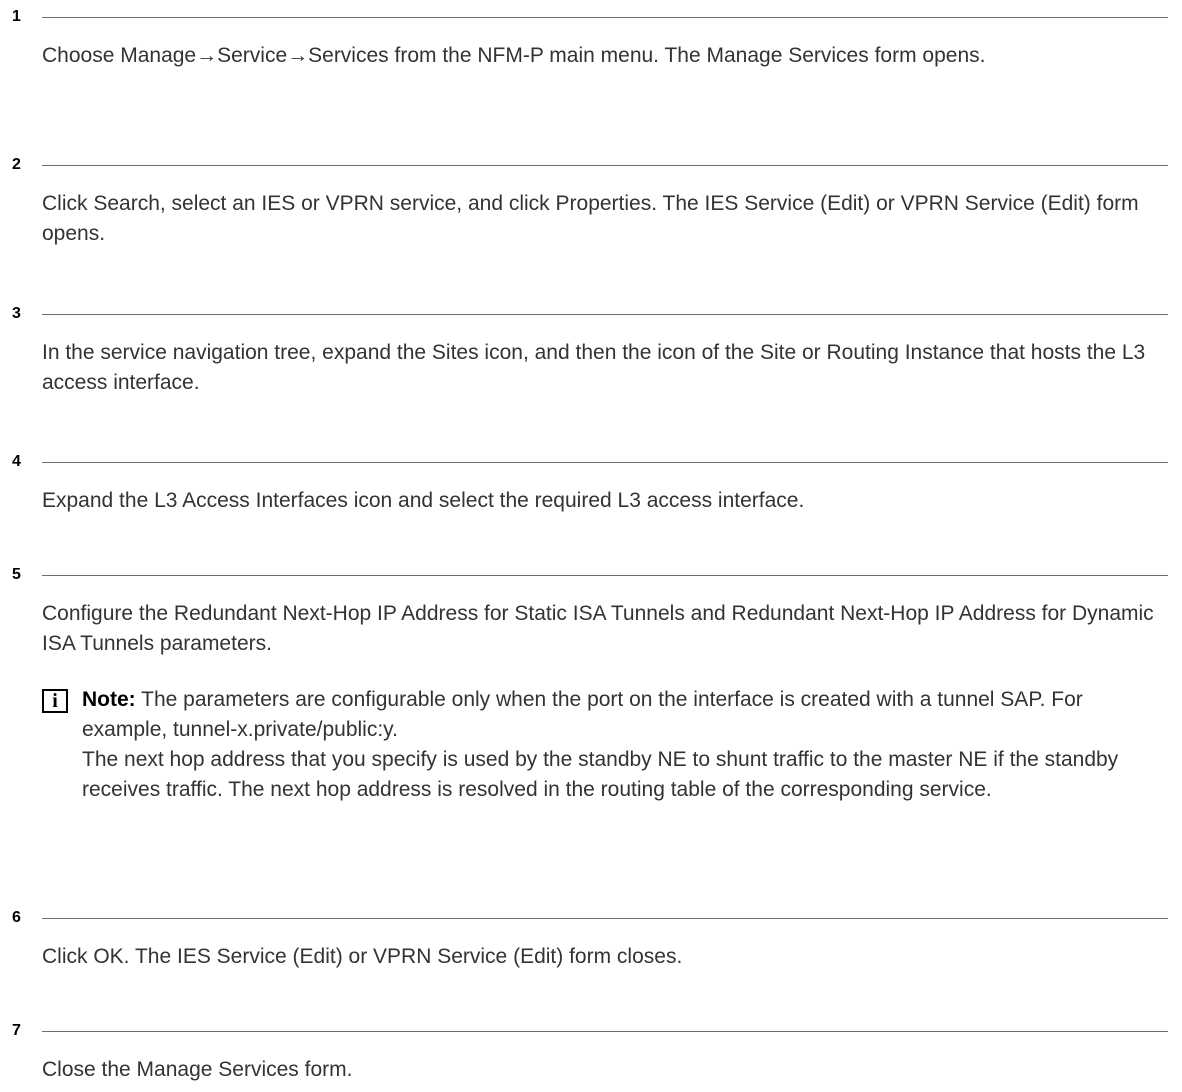  I want to click on step-header: 1, so click(591, 18).